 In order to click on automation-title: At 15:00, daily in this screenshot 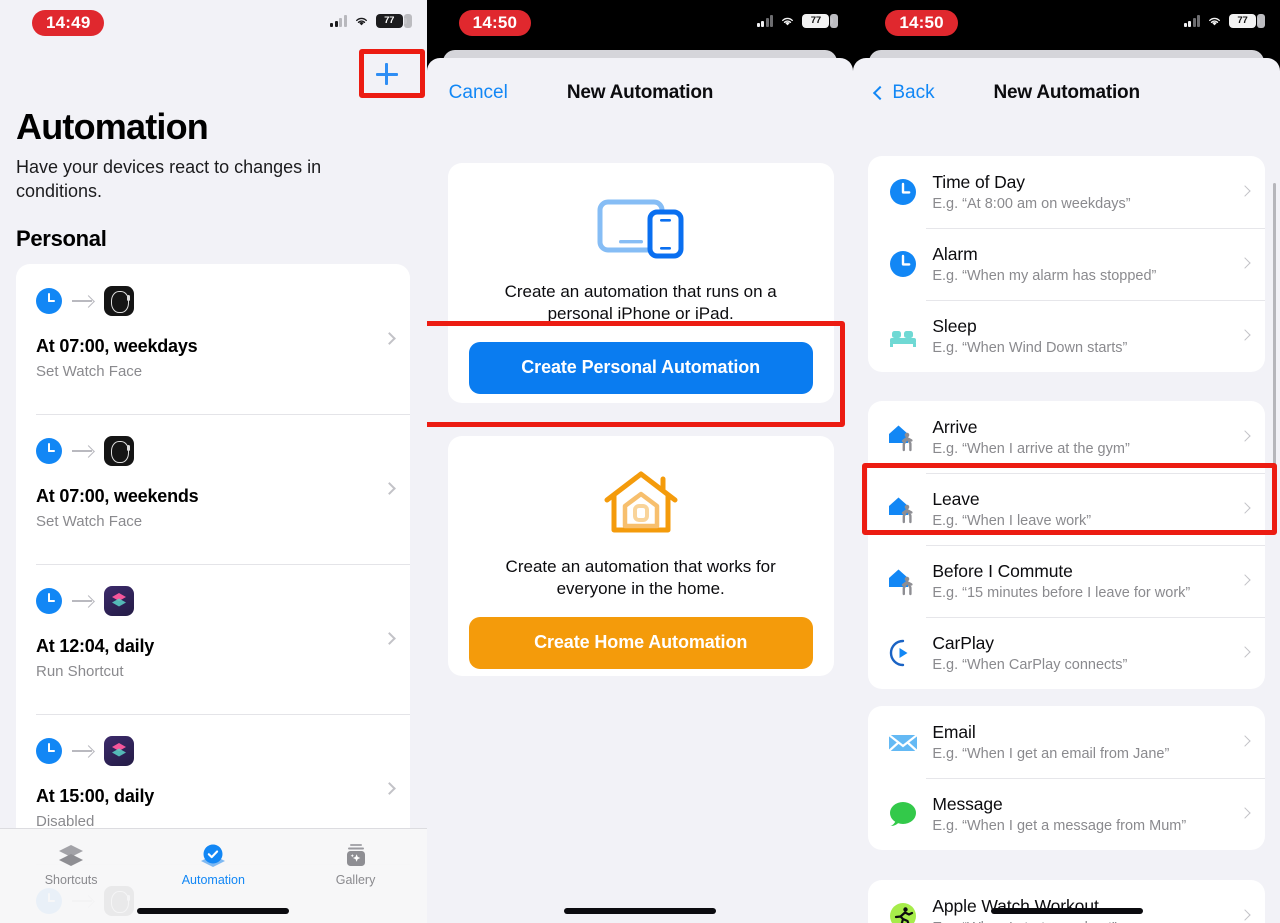, I will do `click(95, 796)`.